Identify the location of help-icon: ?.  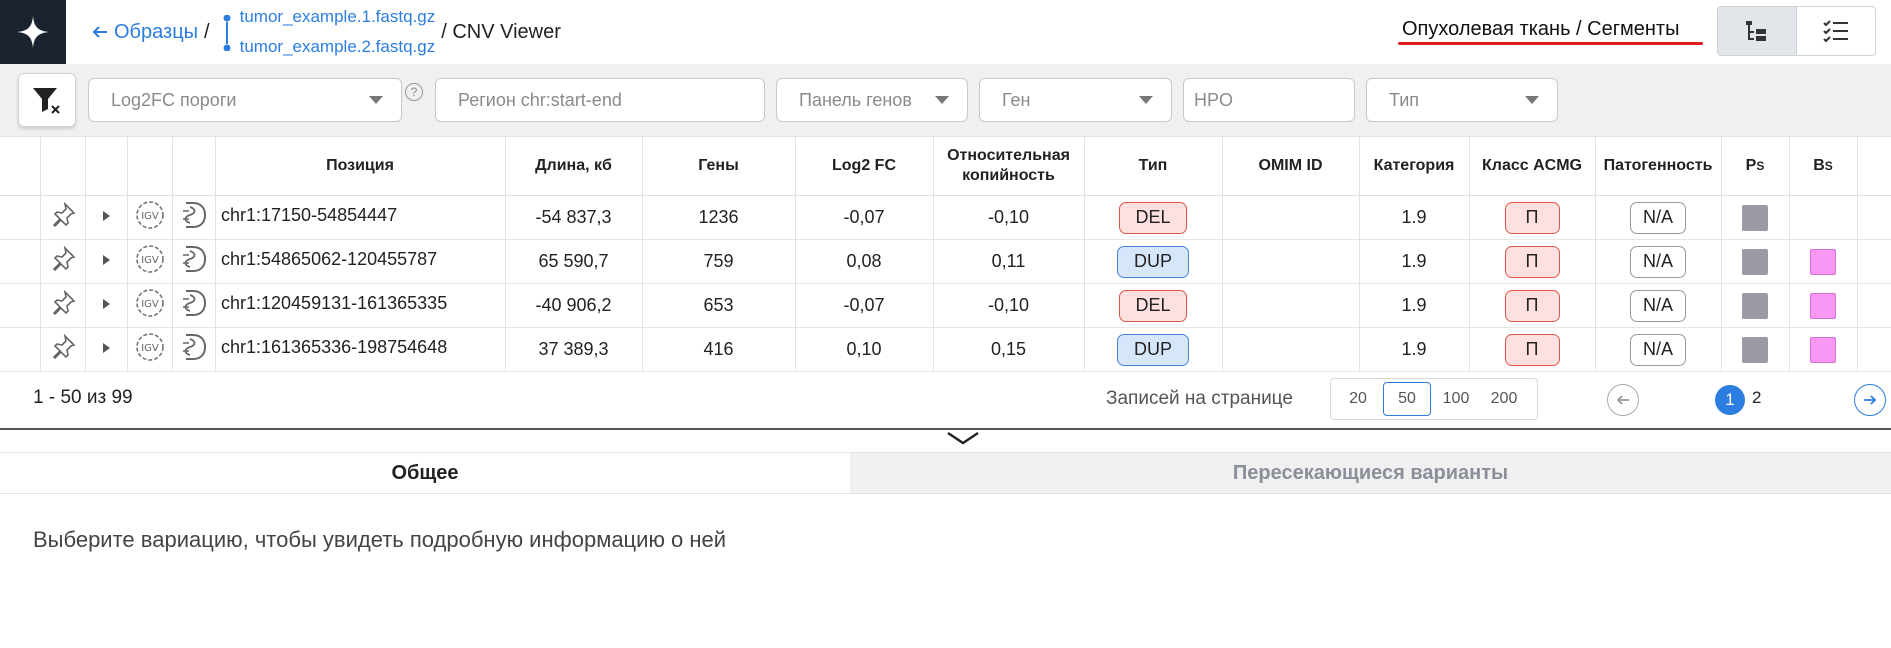
(414, 92).